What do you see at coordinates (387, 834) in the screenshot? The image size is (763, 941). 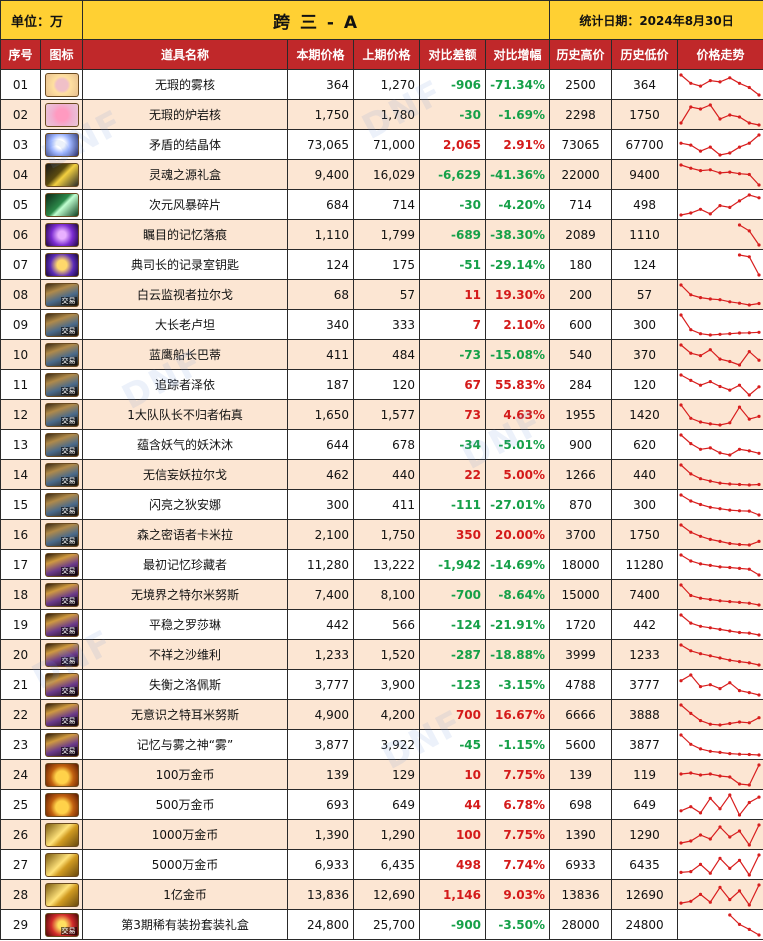 I see `previous-price: 1,290` at bounding box center [387, 834].